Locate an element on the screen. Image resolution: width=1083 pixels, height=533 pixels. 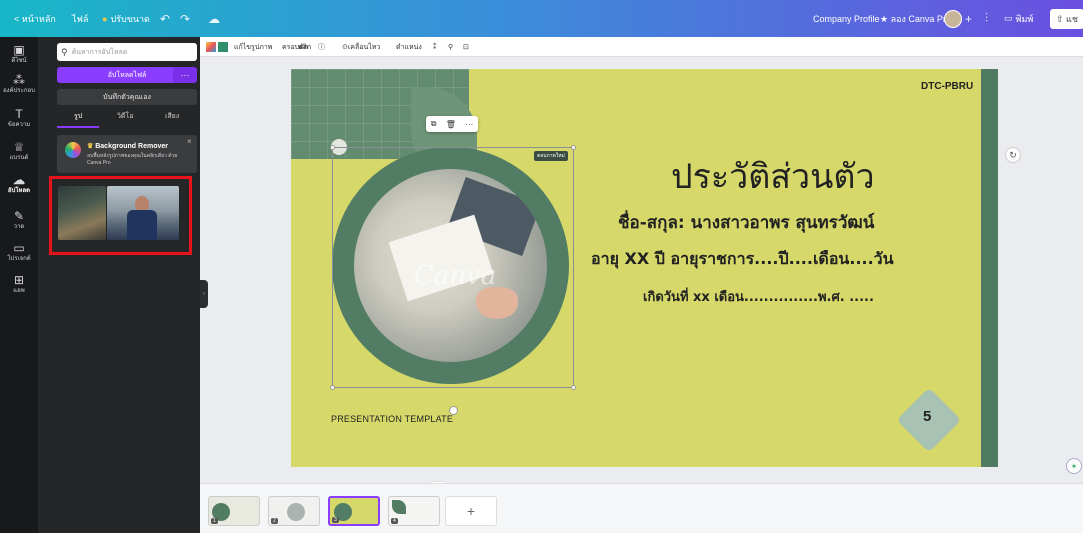
highlight-annotation-box is located at coordinates (120, 215).